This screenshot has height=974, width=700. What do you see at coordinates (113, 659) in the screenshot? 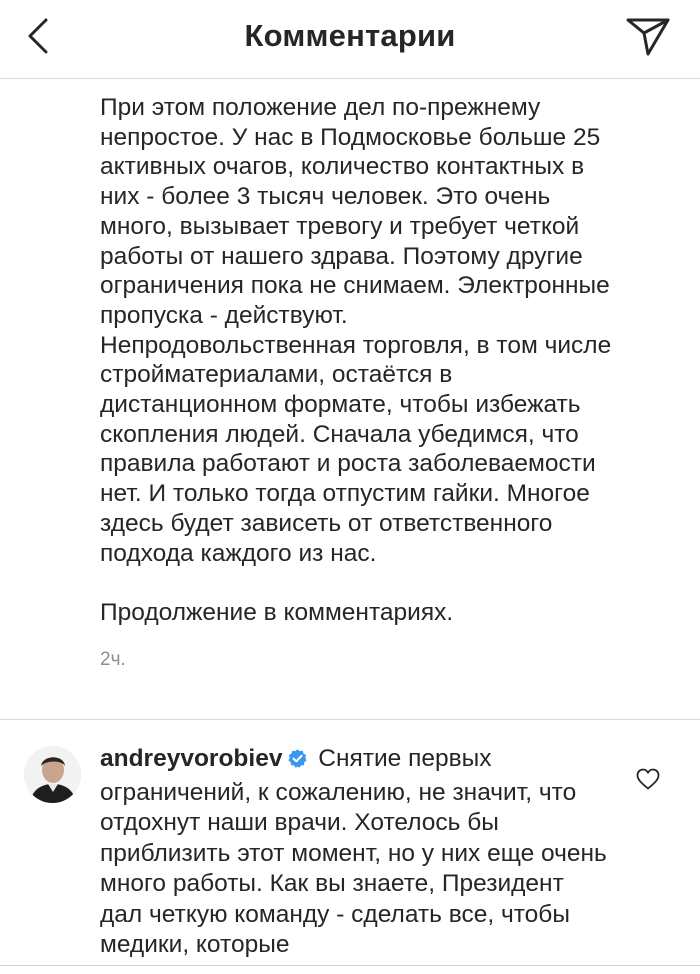
I see `caption-timestamp: 2ч.` at bounding box center [113, 659].